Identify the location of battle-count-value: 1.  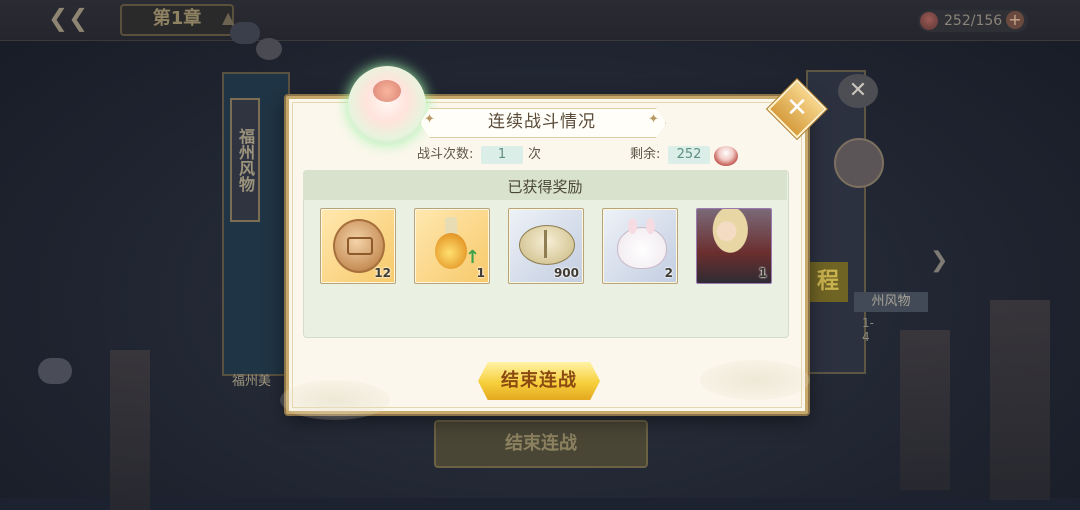
(502, 155).